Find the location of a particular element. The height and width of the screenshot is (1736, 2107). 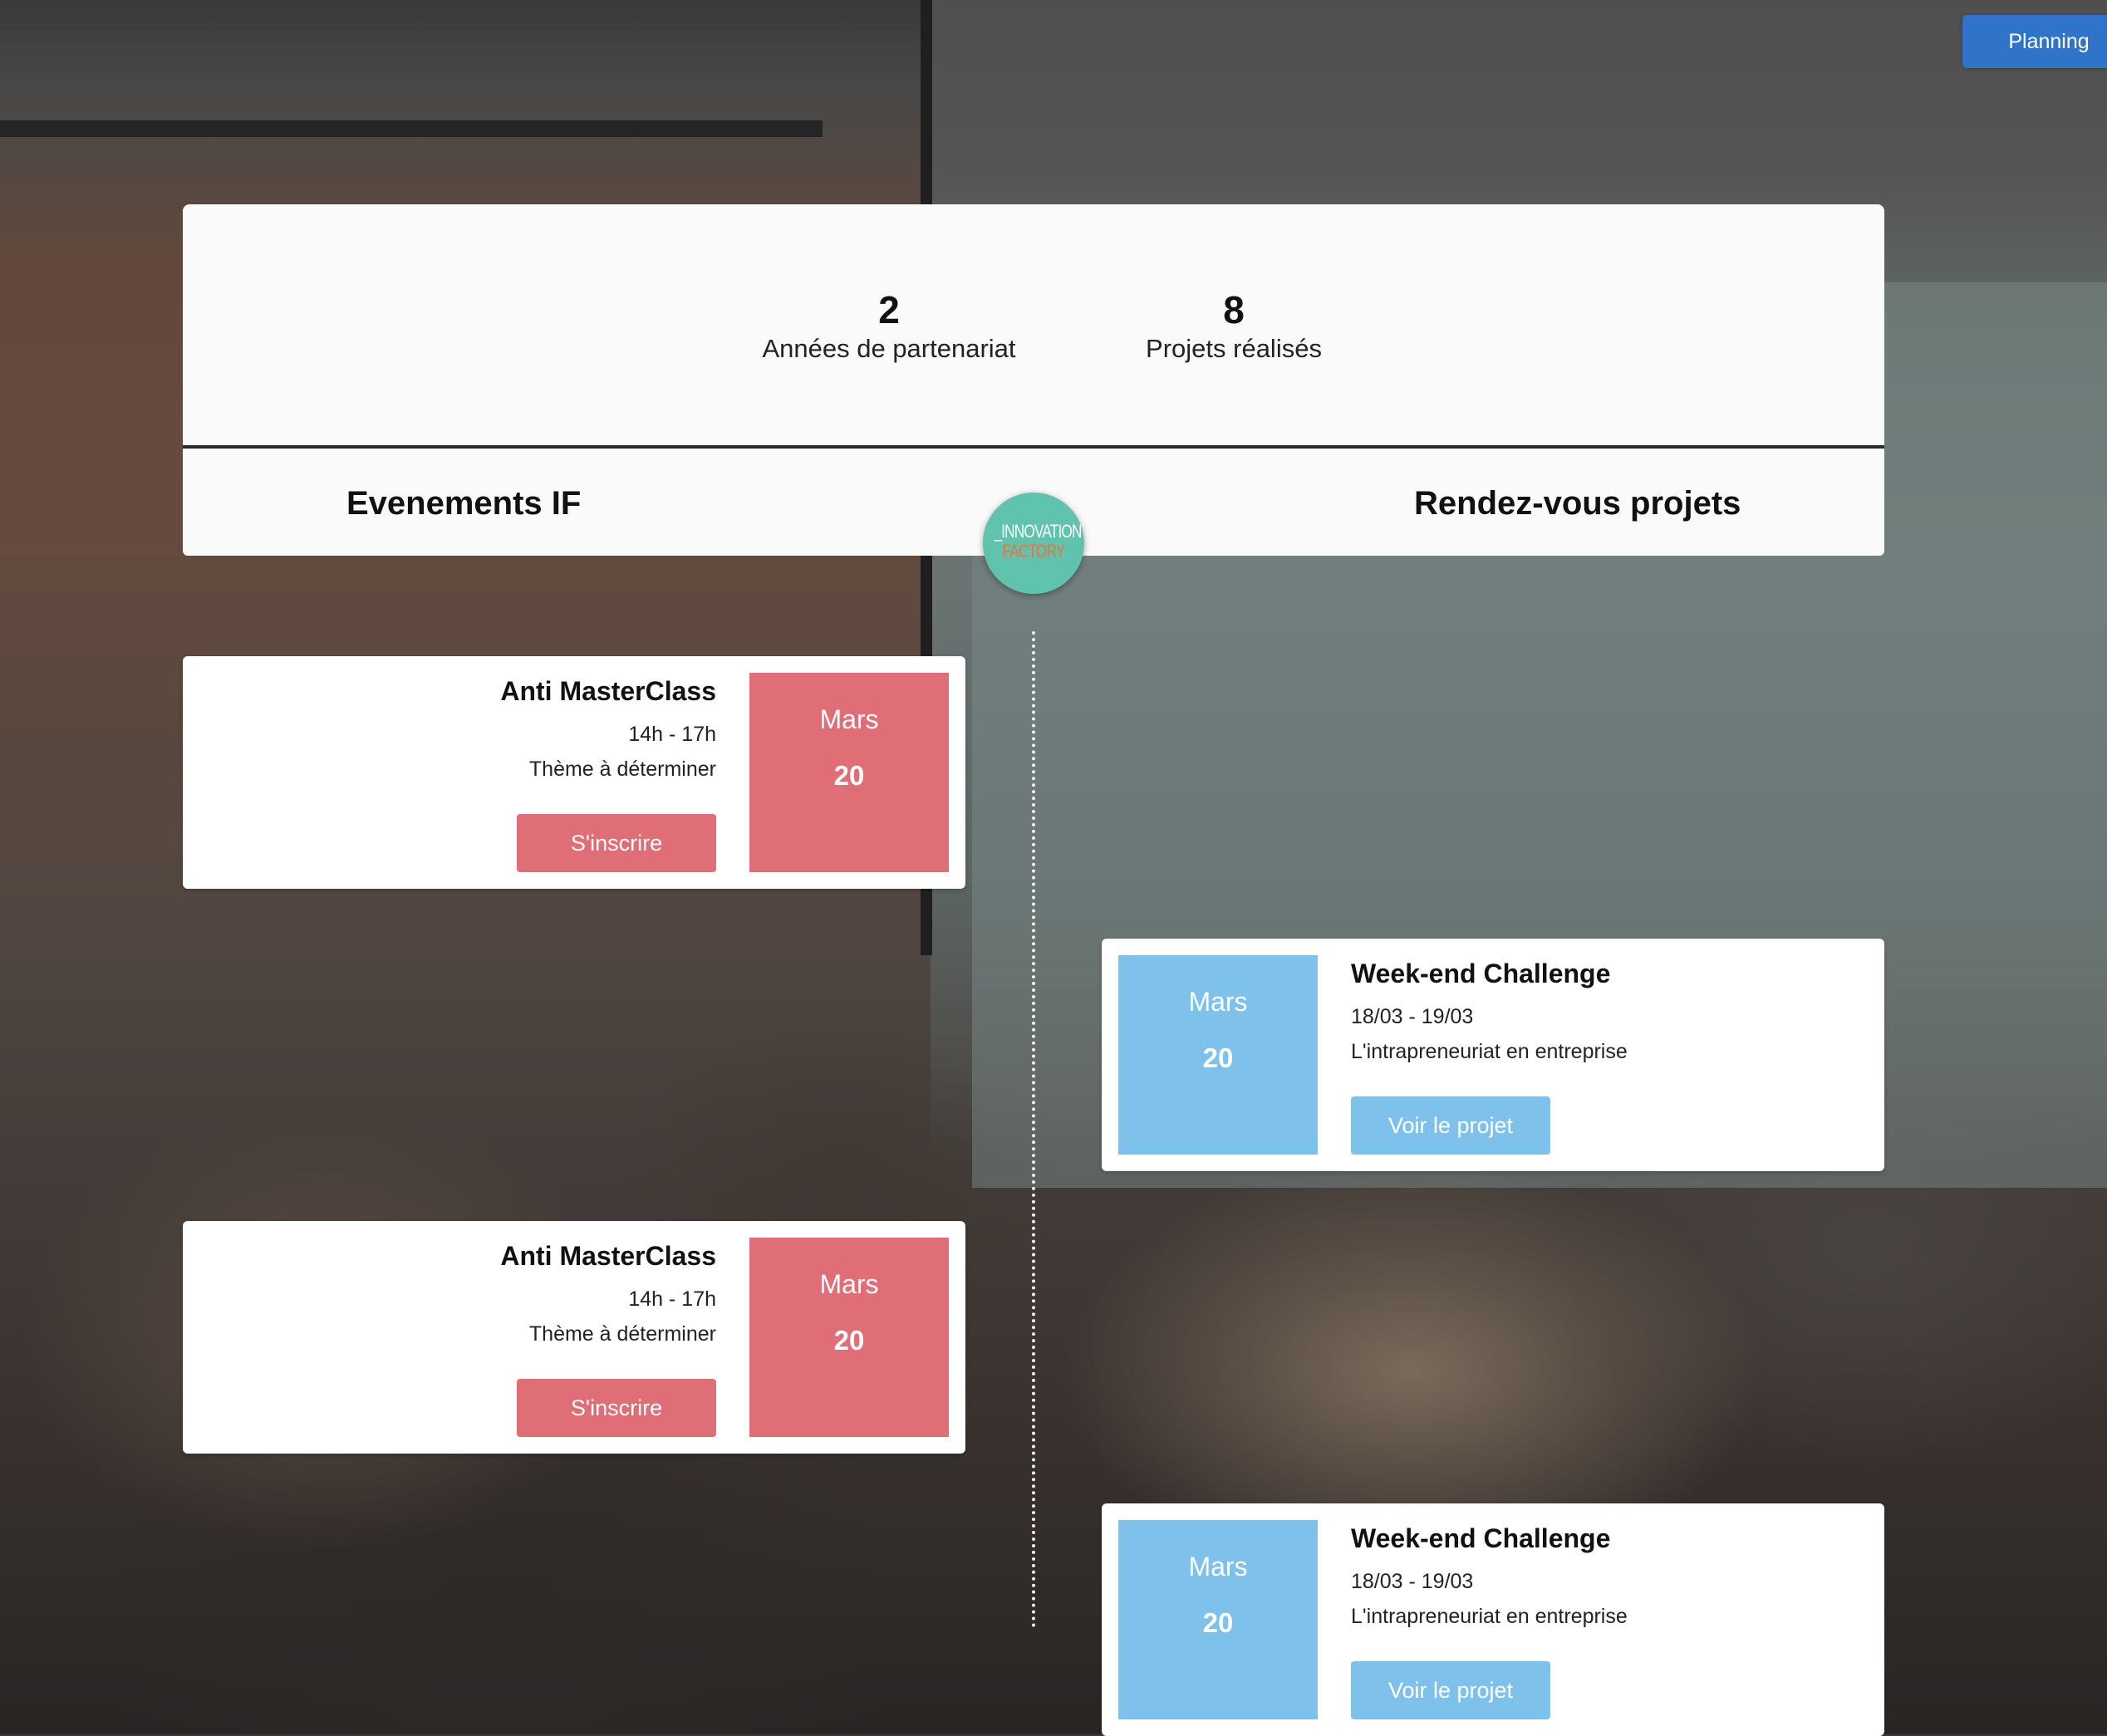

logo-text-innovation: _INNOVATION is located at coordinates (1038, 532).